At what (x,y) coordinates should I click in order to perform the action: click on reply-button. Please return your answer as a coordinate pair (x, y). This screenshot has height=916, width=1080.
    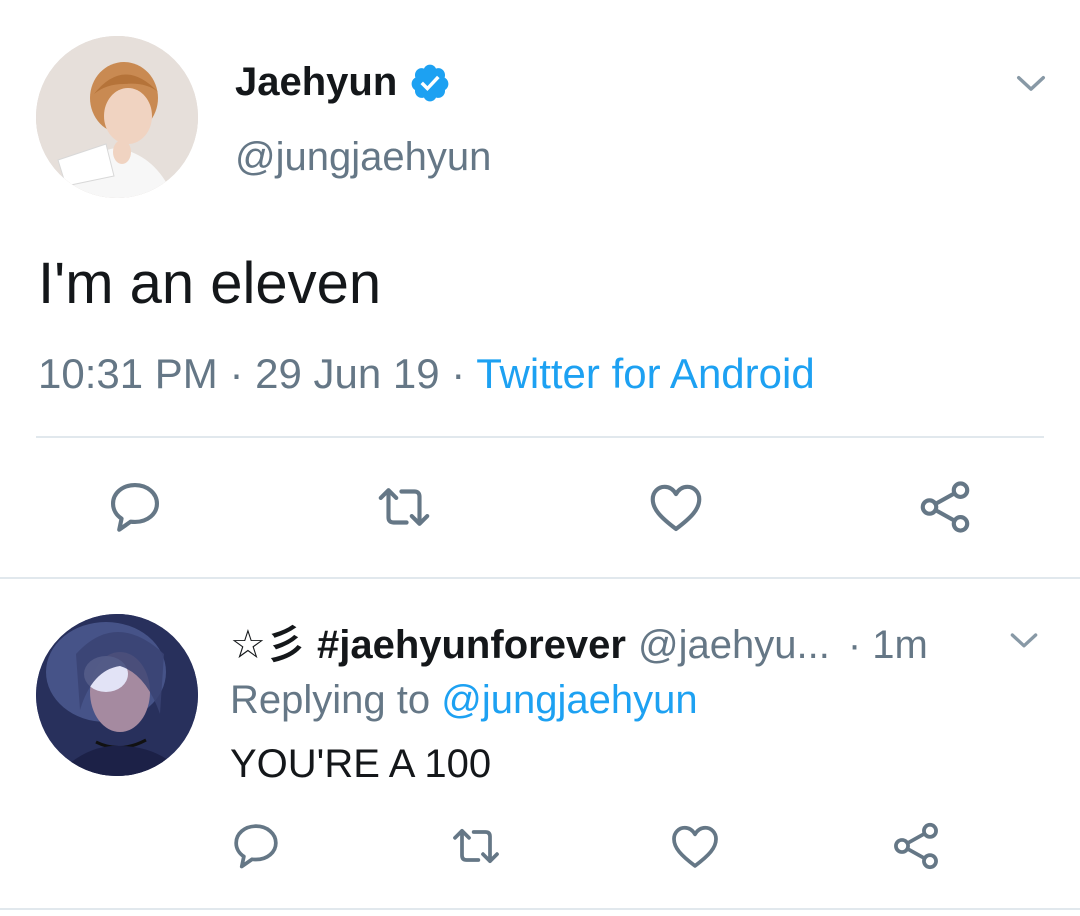
    Looking at the image, I should click on (135, 507).